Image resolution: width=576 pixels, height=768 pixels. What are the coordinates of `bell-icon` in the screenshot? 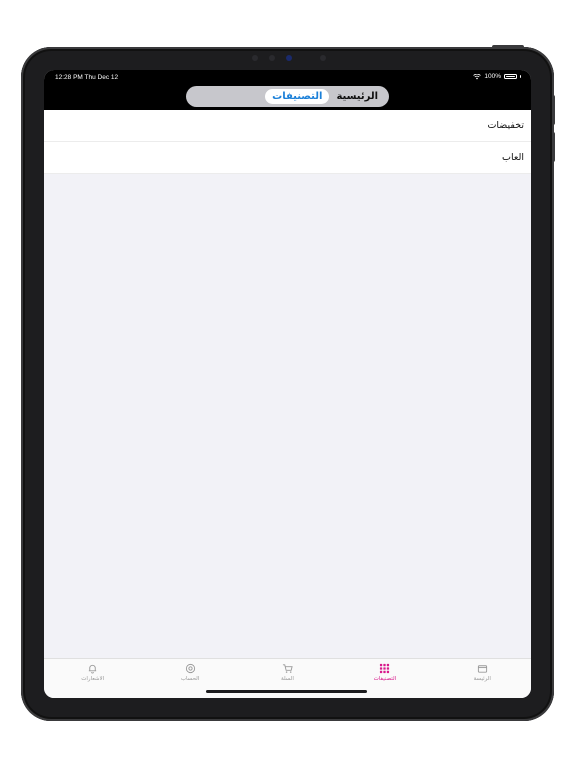 It's located at (93, 669).